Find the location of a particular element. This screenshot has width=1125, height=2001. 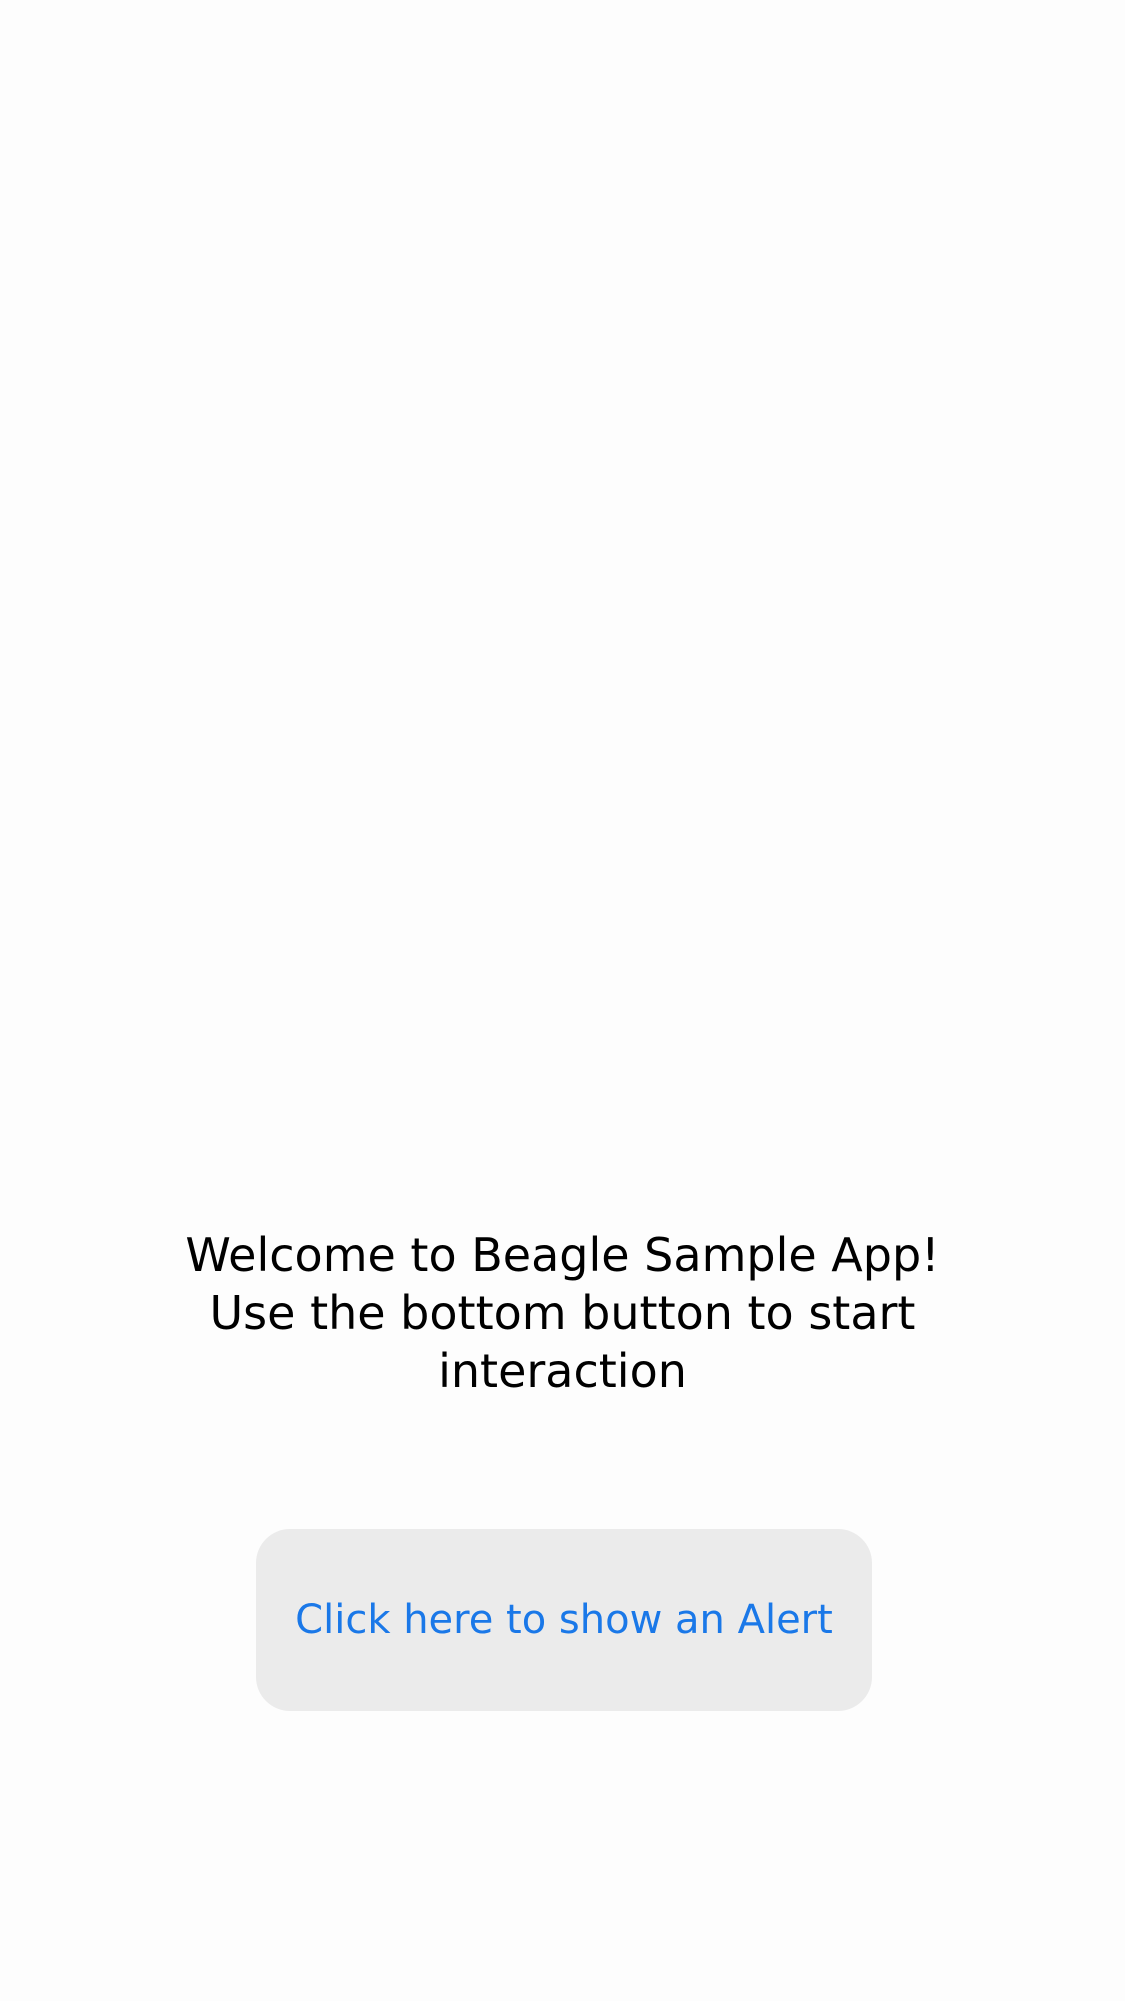

welcome-line-2: Use the bottom button to start is located at coordinates (562, 1313).